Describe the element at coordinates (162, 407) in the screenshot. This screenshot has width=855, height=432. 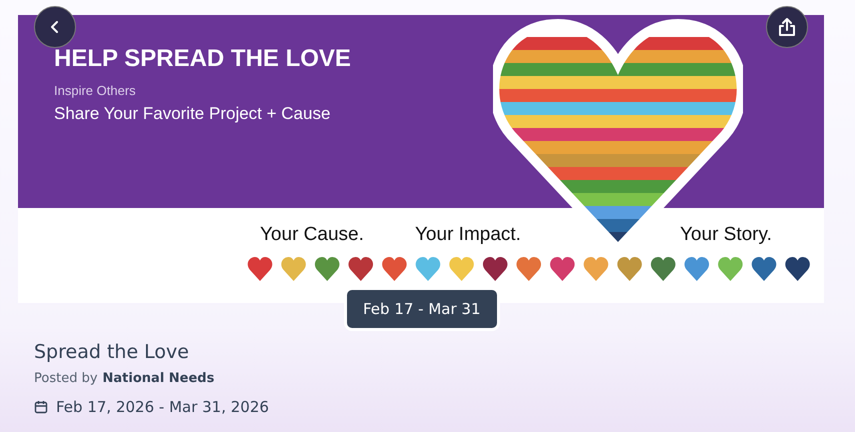
I see `date-range: Feb 17, 2026 - Mar 31, 2026` at that location.